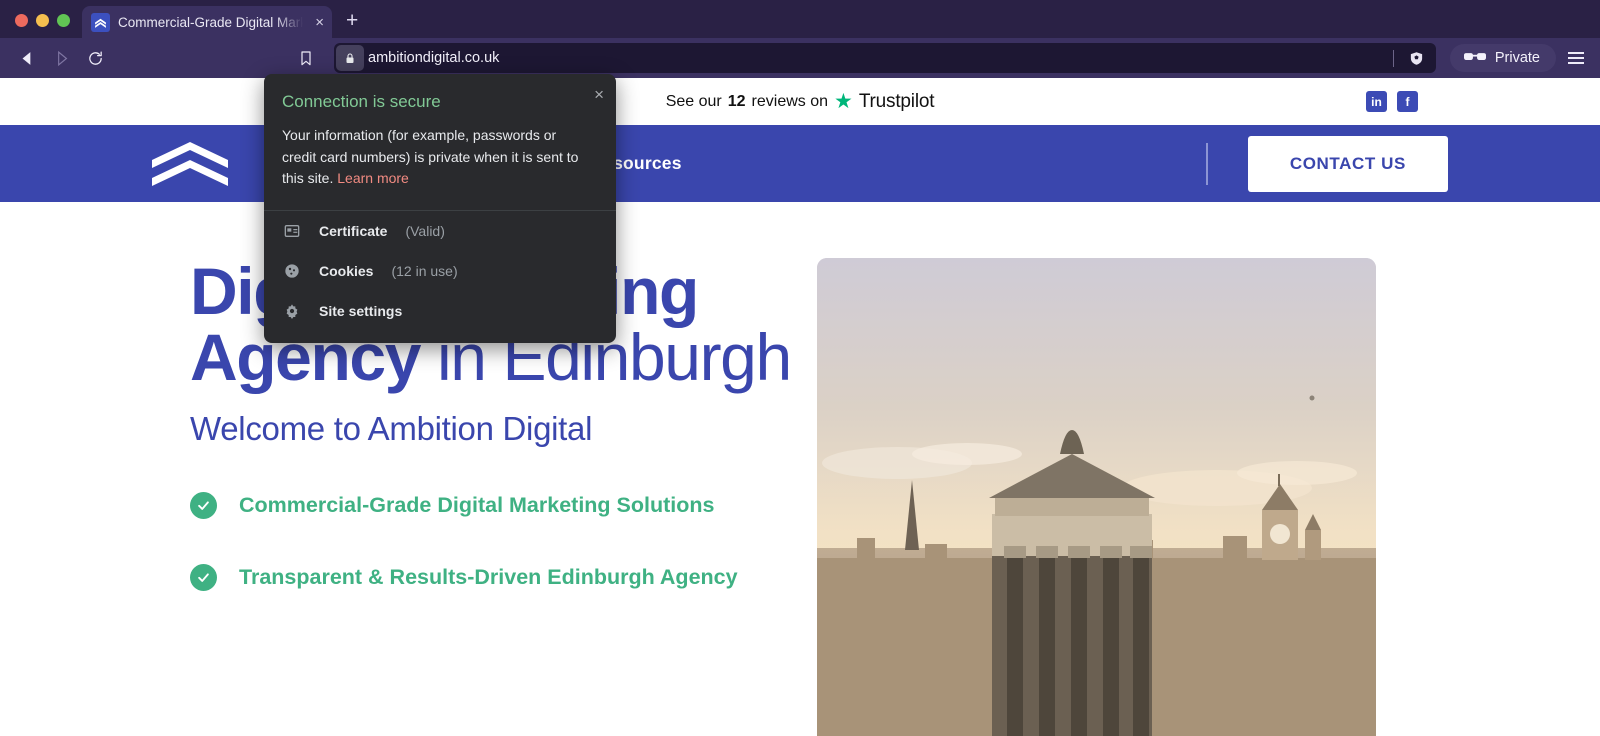 This screenshot has width=1600, height=736. I want to click on trustpilot-label: Trustpilot, so click(896, 101).